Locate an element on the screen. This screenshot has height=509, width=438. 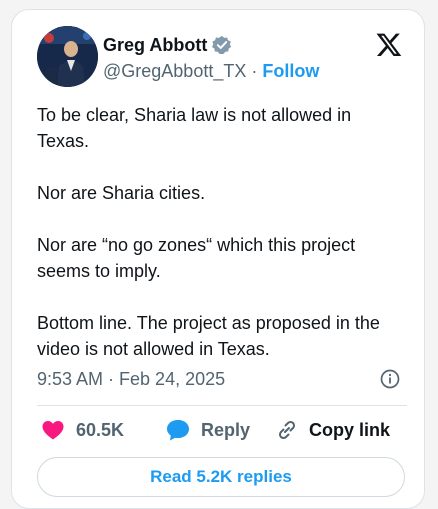
author-name: Greg Abbott is located at coordinates (155, 45).